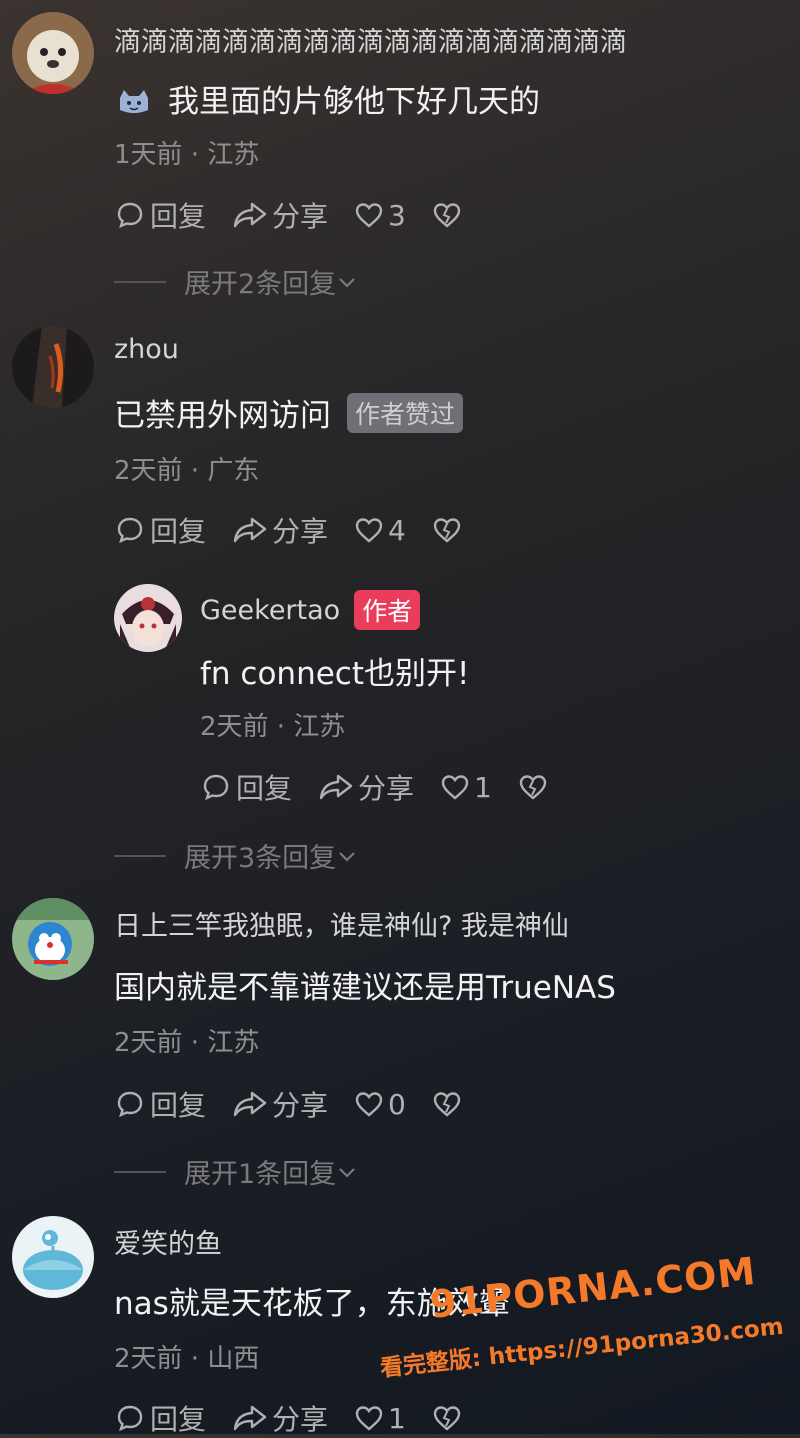  Describe the element at coordinates (365, 988) in the screenshot. I see `comment-text: 国内就是不靠谱建议还是用TrueNAS` at that location.